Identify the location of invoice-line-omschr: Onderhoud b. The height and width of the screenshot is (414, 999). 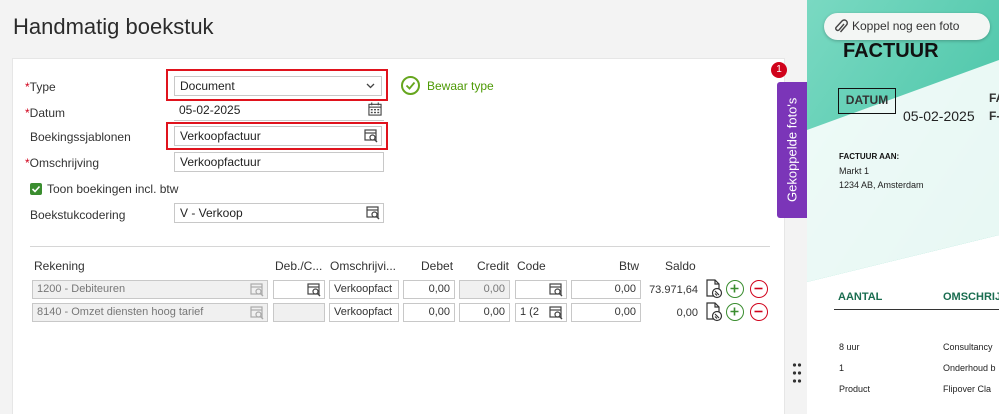
(969, 368).